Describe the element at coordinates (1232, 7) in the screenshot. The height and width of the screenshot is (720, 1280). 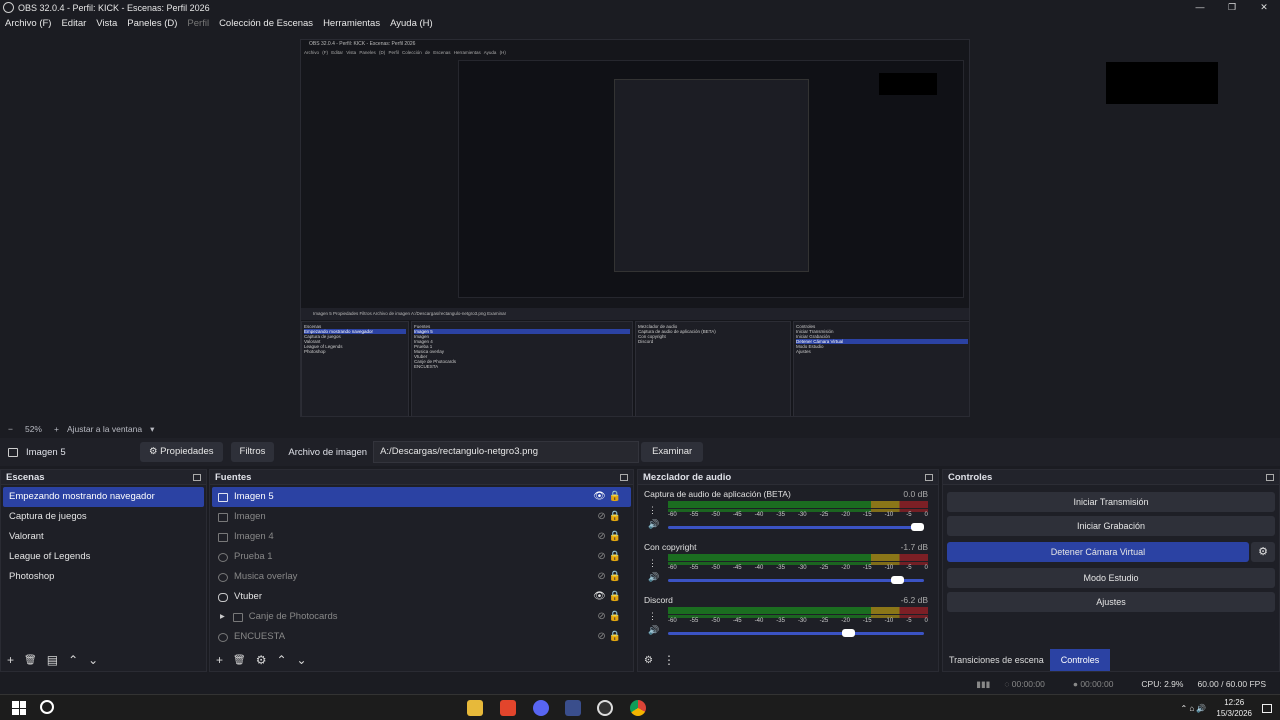
I see `maximize-button: ❐` at that location.